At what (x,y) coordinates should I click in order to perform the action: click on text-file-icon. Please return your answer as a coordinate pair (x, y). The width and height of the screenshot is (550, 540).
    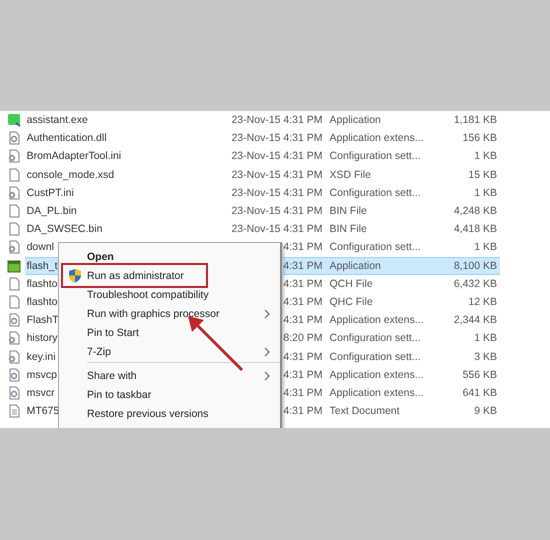
    Looking at the image, I should click on (13, 411).